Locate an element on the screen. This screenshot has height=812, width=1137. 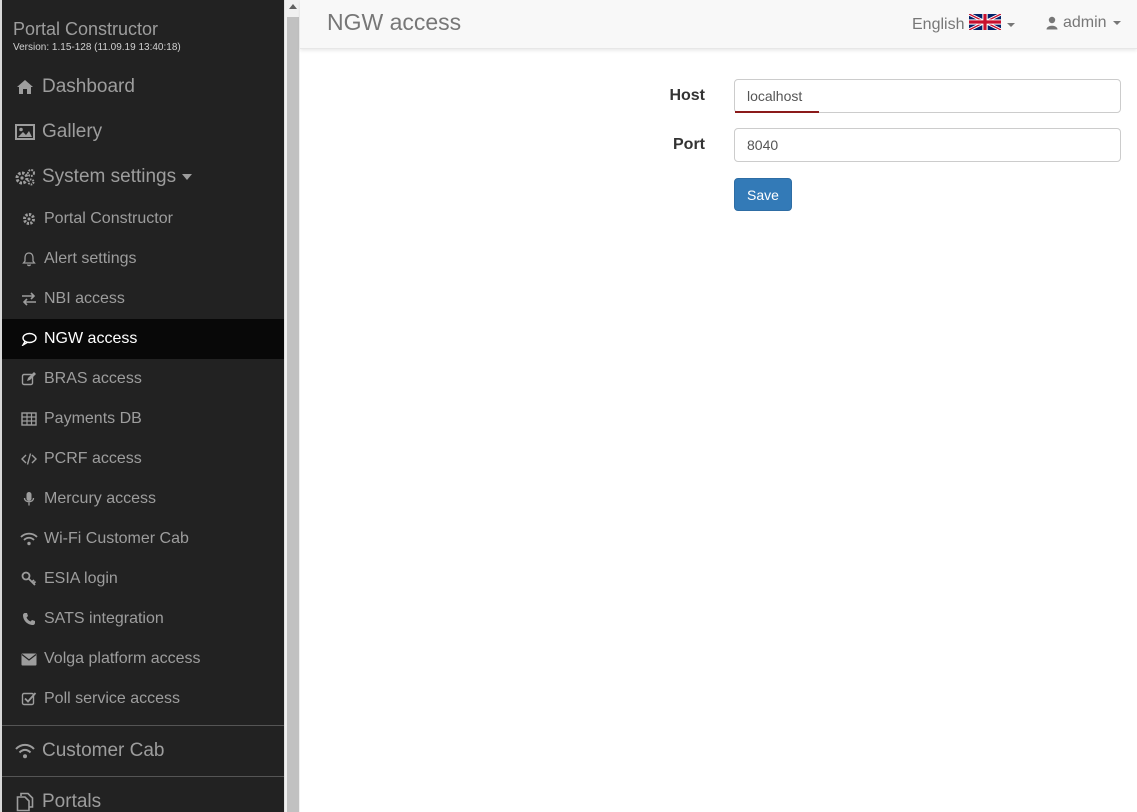
user-icon is located at coordinates (1052, 23).